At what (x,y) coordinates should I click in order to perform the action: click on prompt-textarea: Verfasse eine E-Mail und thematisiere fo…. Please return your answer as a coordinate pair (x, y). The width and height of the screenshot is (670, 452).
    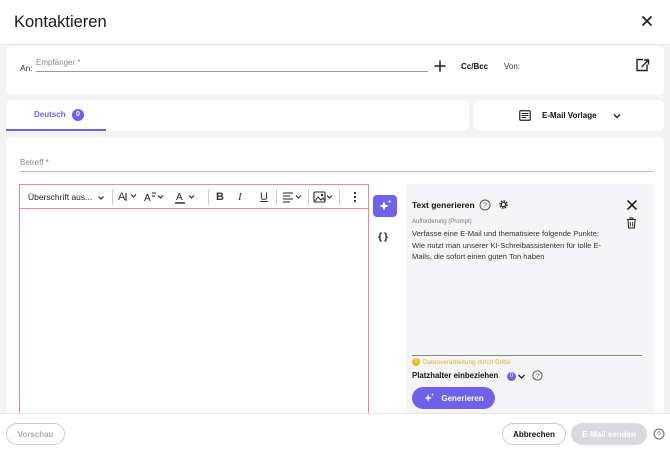
    Looking at the image, I should click on (512, 245).